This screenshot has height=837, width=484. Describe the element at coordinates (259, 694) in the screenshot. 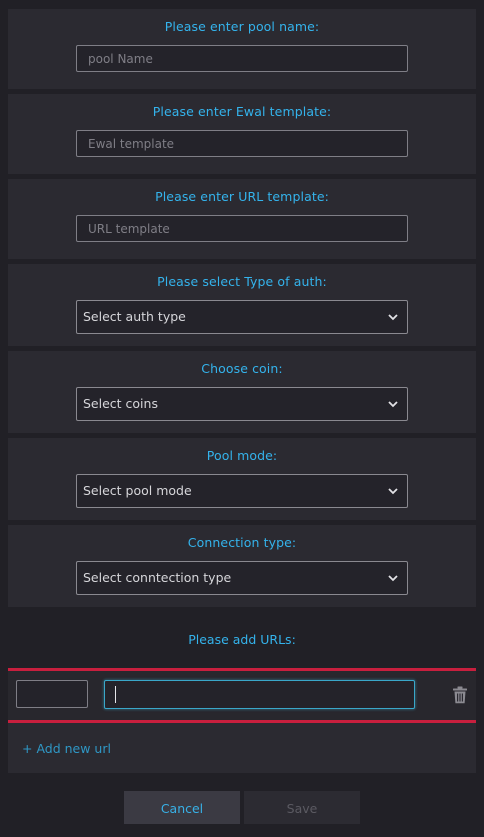

I see `url-address-input` at that location.